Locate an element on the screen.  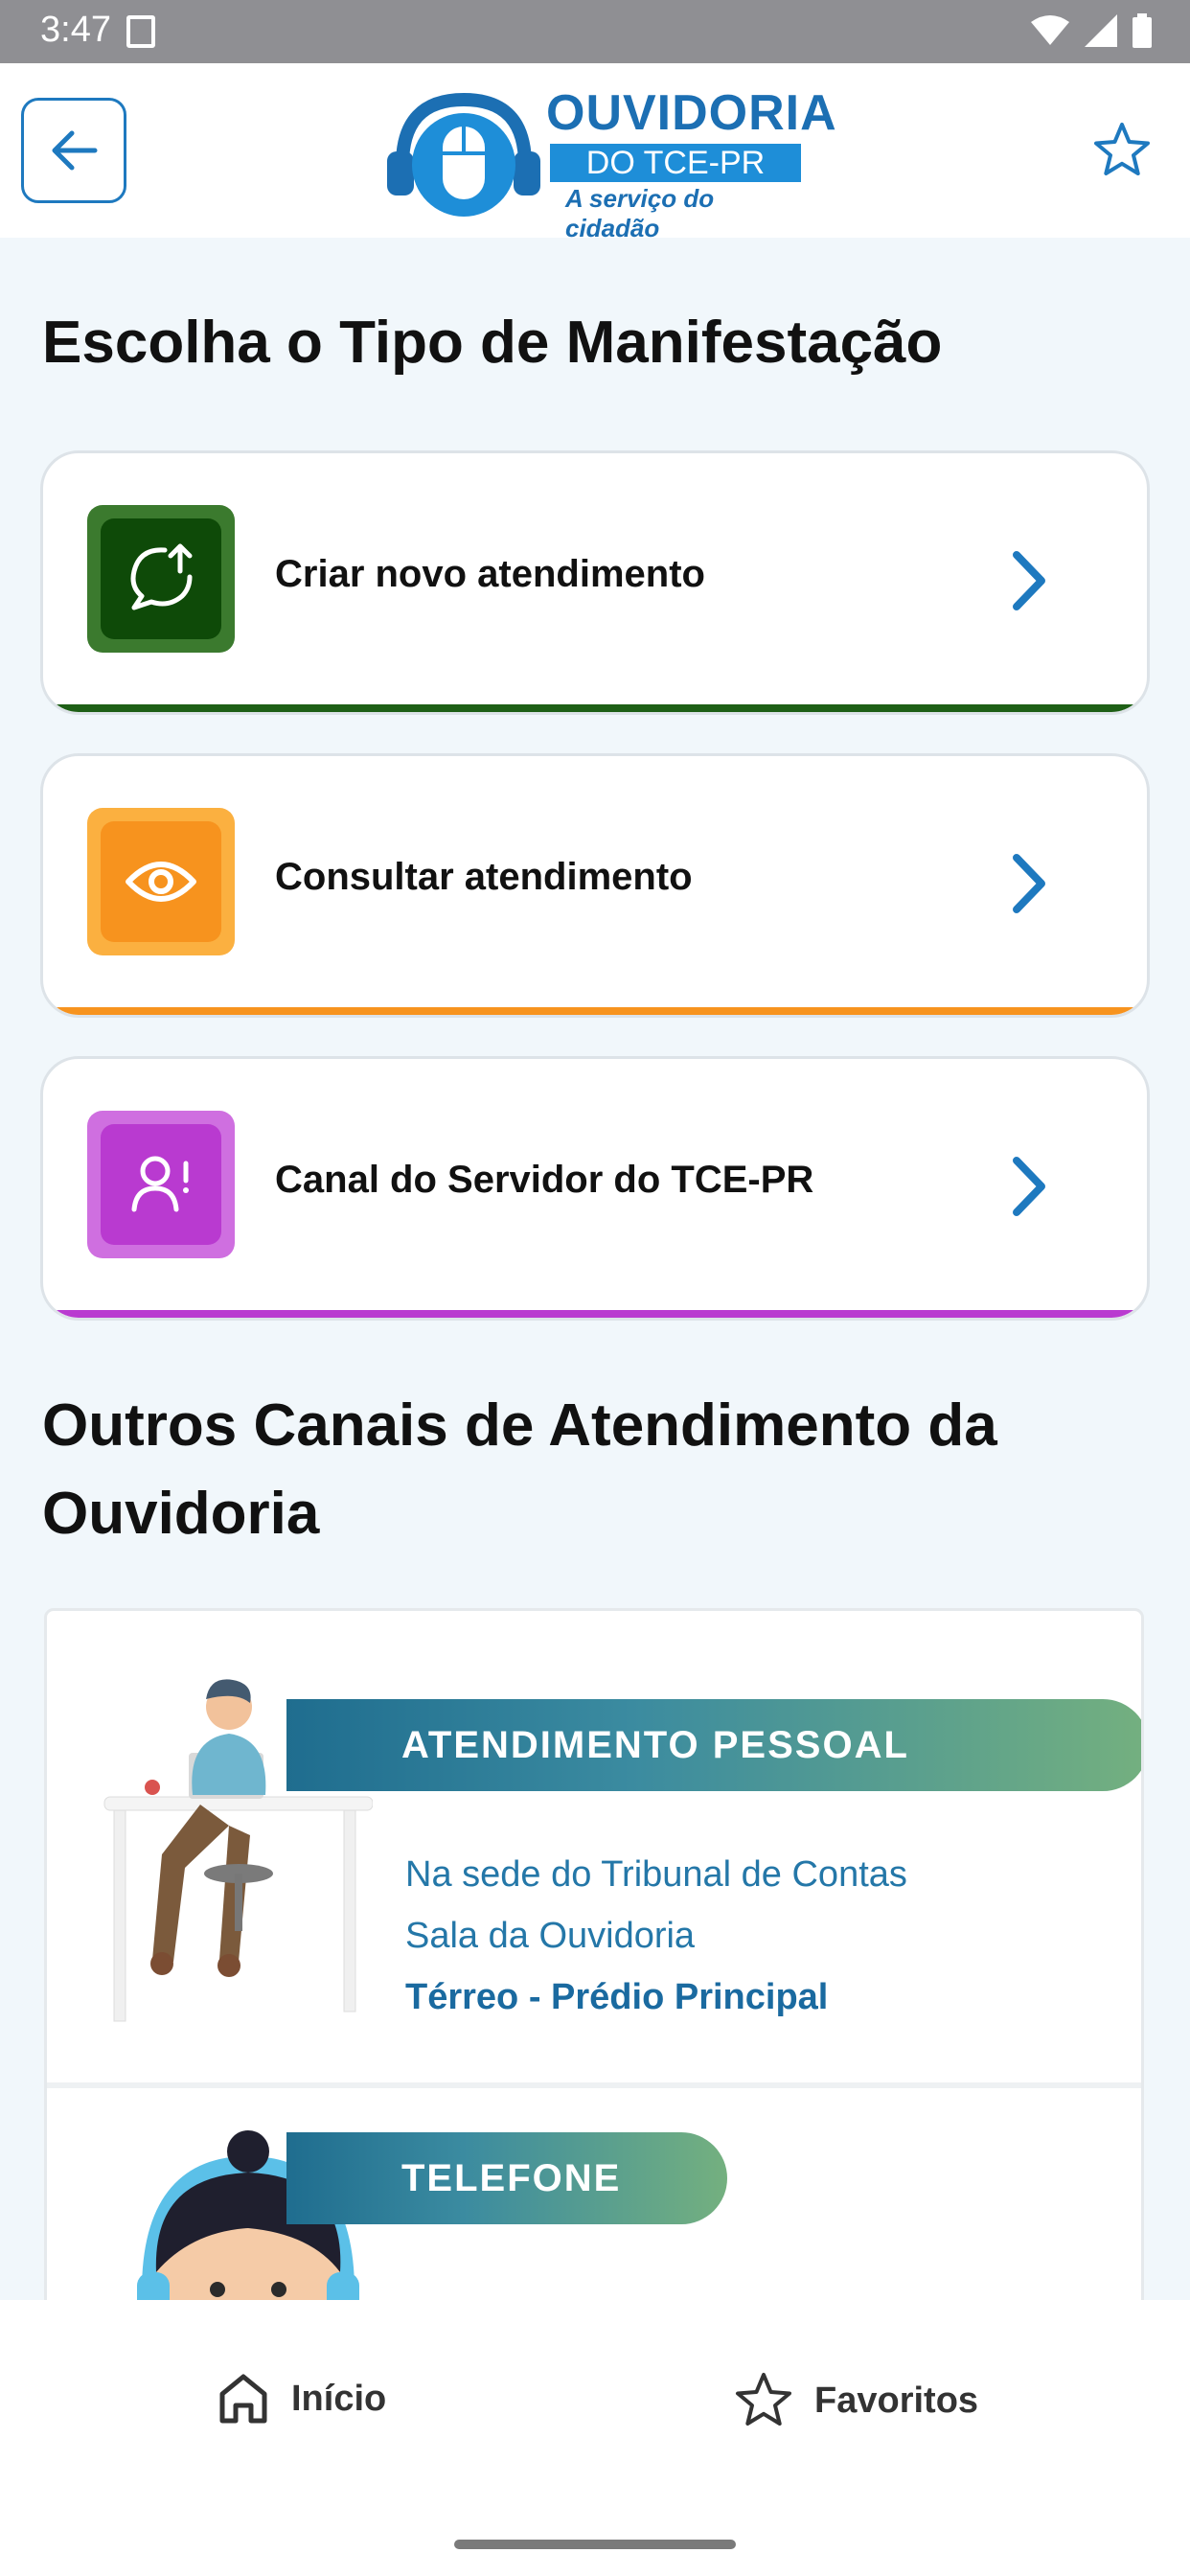
channel-banner: ATENDIMENTO PESSOAL is located at coordinates (714, 1745).